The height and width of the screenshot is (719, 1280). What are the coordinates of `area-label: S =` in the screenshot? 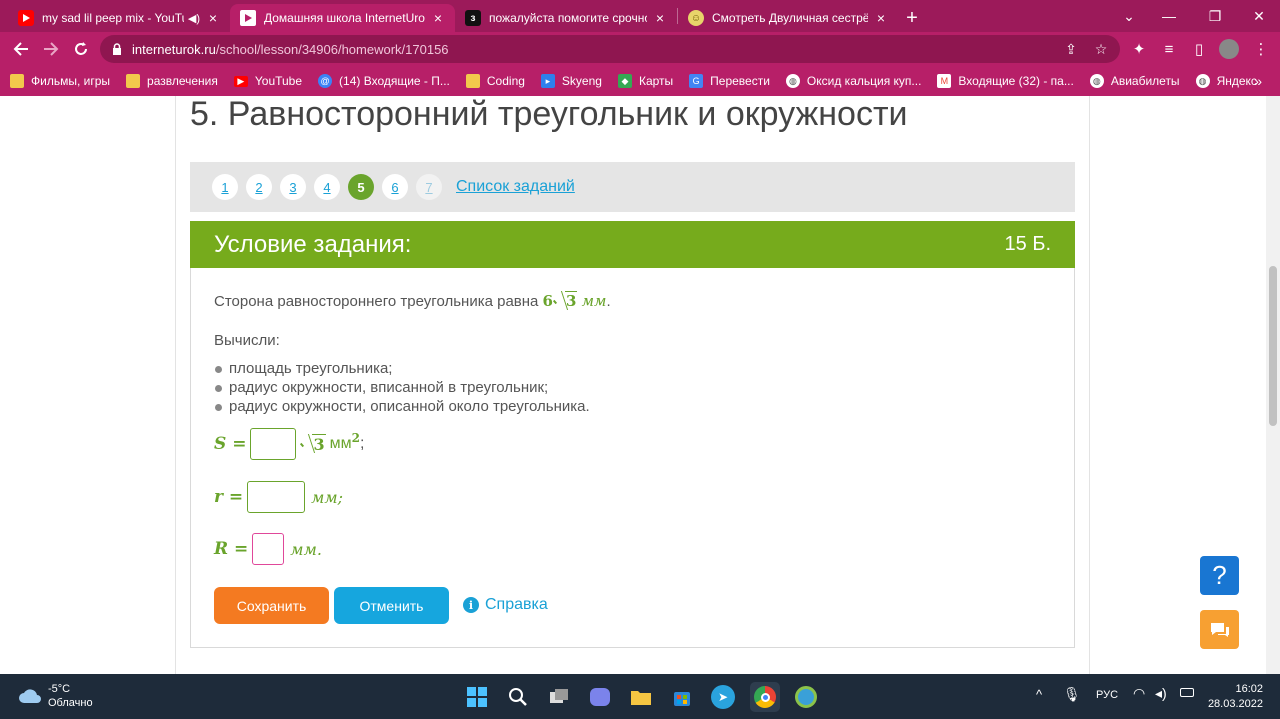 It's located at (230, 444).